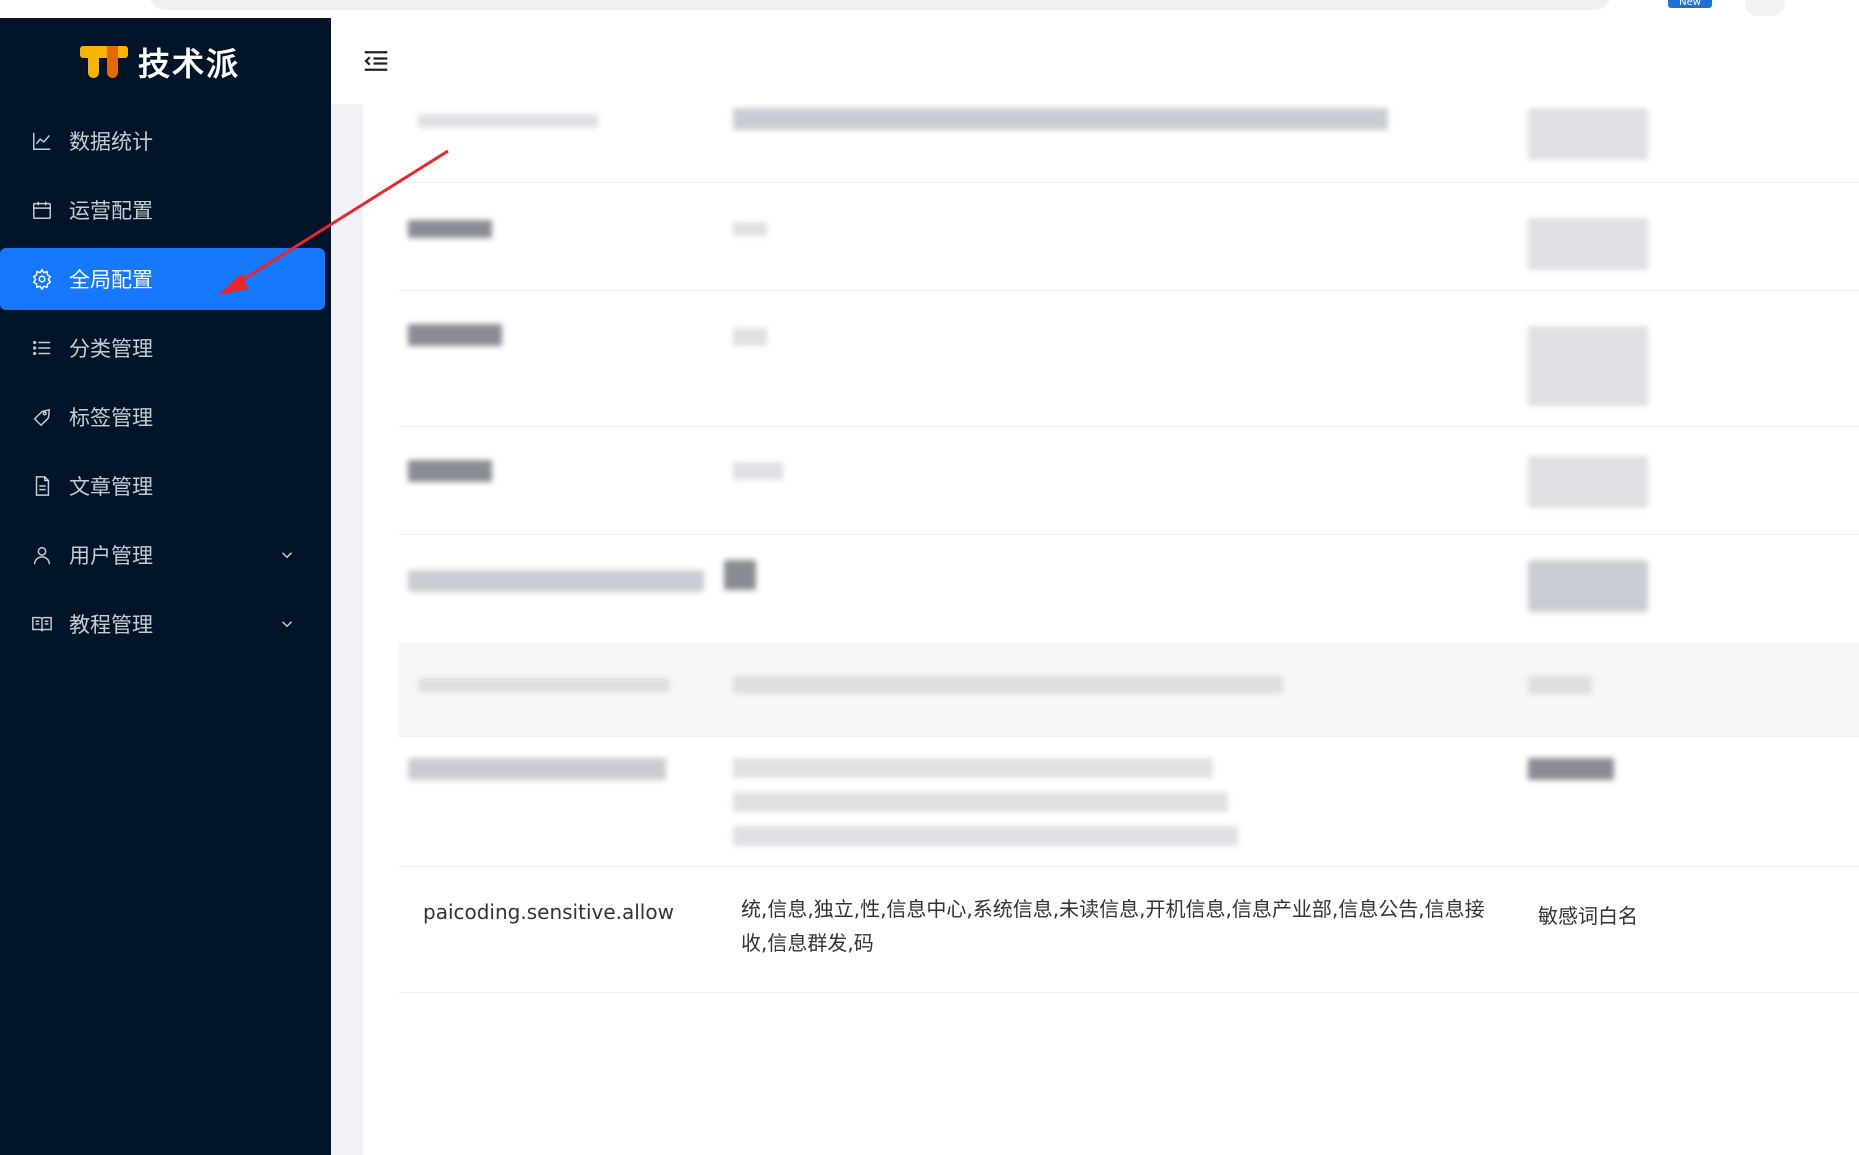 The width and height of the screenshot is (1859, 1155). What do you see at coordinates (111, 625) in the screenshot?
I see `sidebar-item-label: 教程管理` at bounding box center [111, 625].